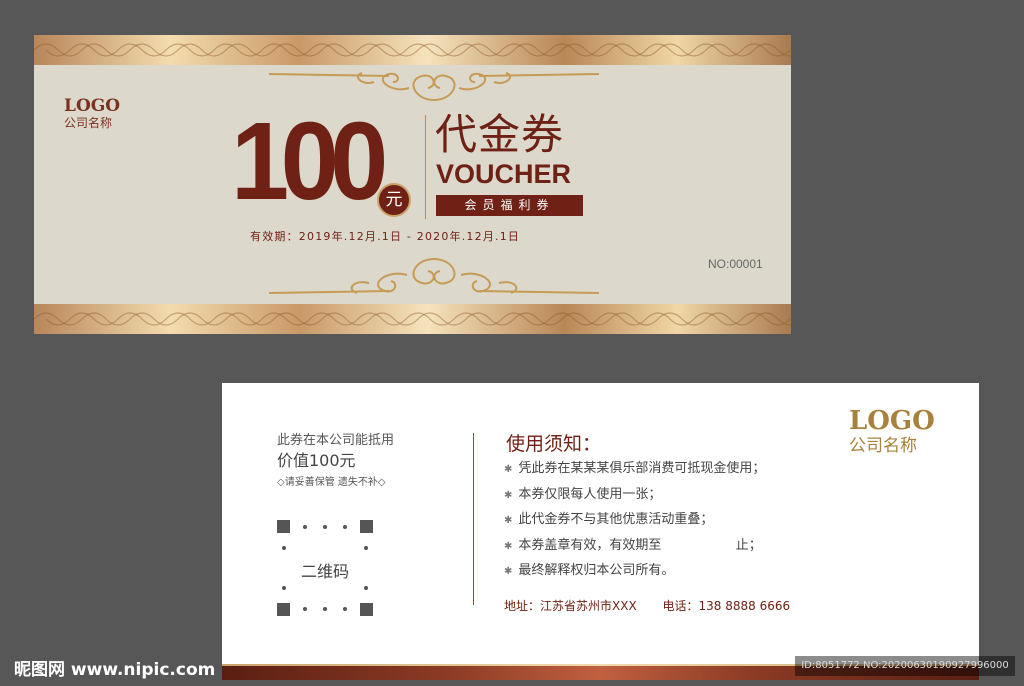 This screenshot has width=1024, height=686. I want to click on title-divider, so click(425, 167).